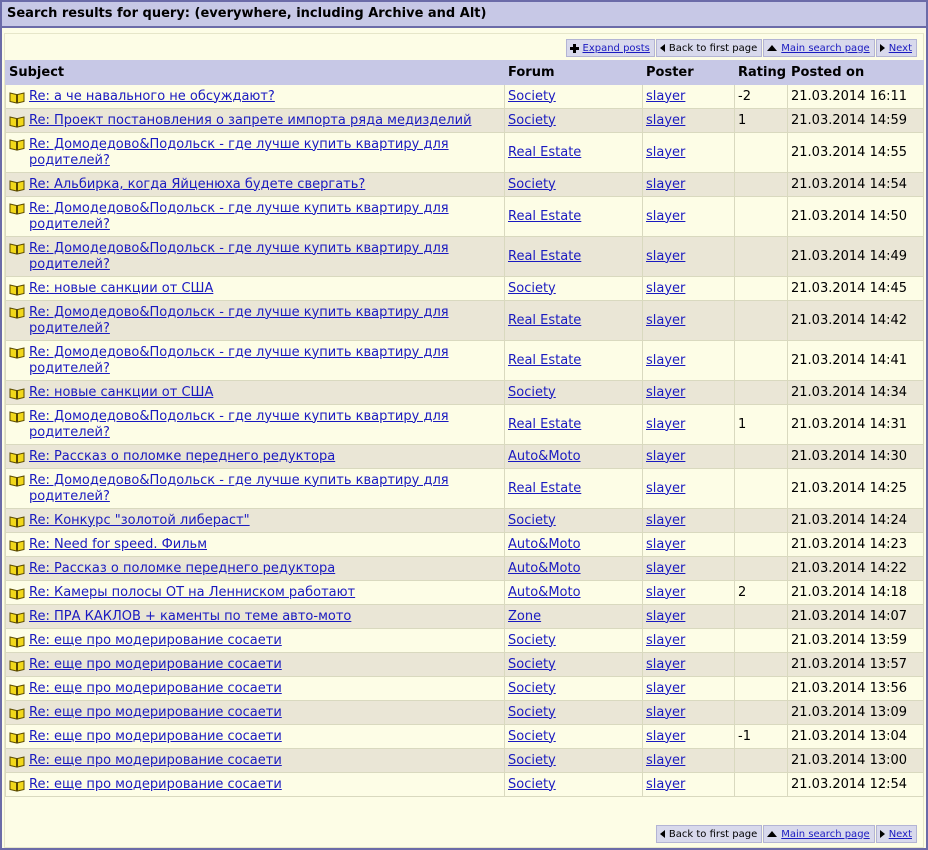 This screenshot has width=928, height=850. I want to click on posted-on-cell: 21.03.2014 13:00, so click(855, 760).